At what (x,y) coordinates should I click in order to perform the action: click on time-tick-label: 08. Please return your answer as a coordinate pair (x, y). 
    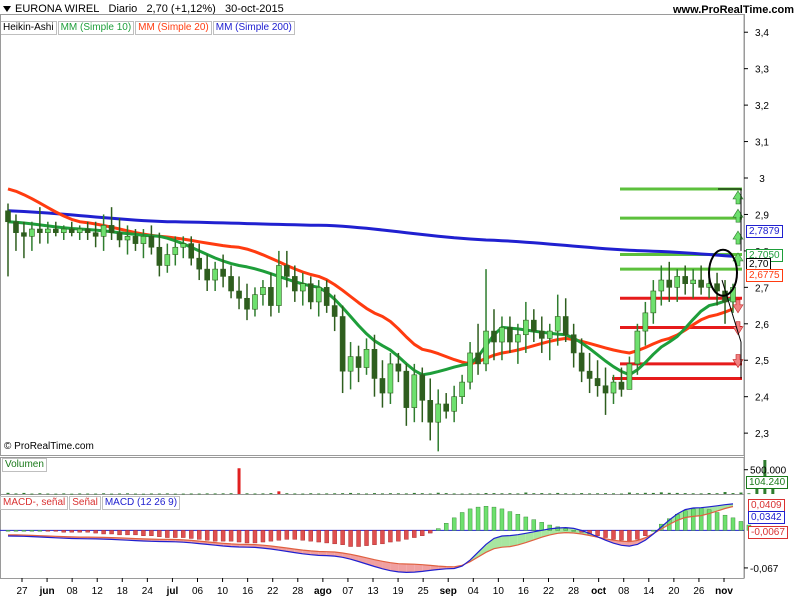
    Looking at the image, I should click on (73, 591).